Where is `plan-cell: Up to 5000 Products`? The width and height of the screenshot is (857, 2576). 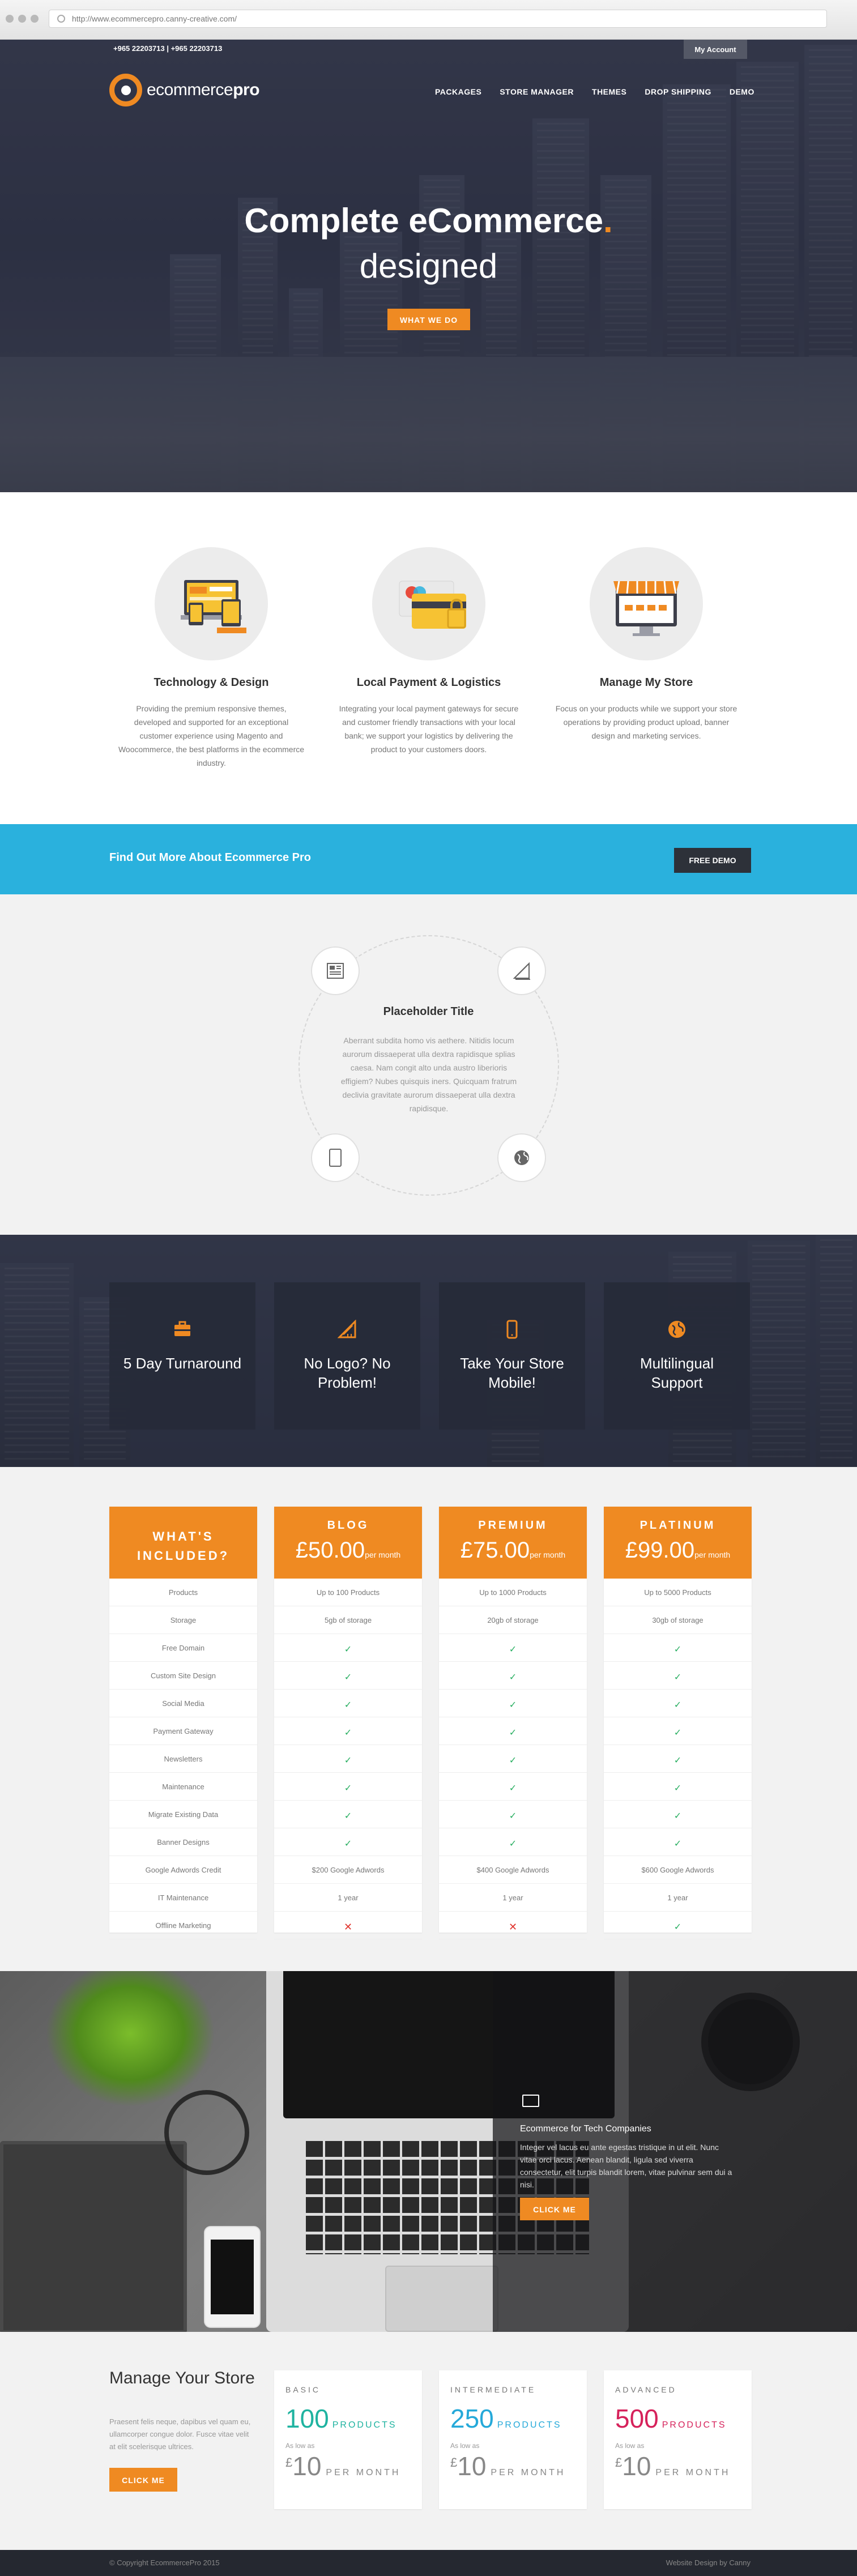 plan-cell: Up to 5000 Products is located at coordinates (678, 1592).